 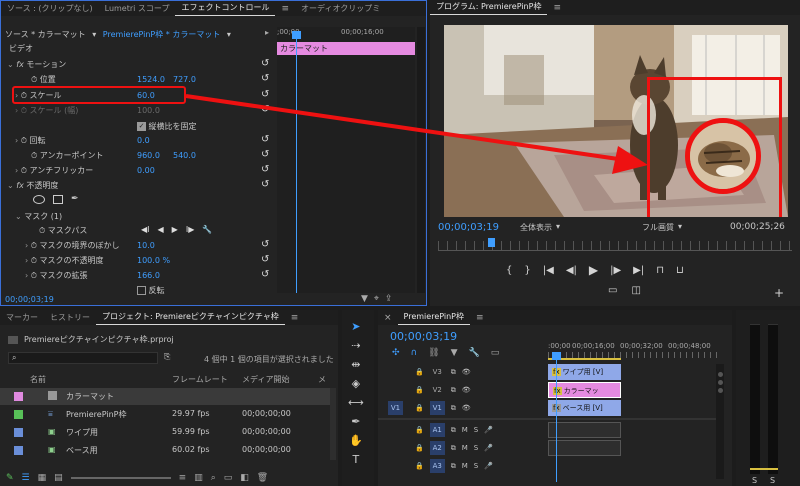 What do you see at coordinates (333, 424) in the screenshot?
I see `project-scrollbar` at bounding box center [333, 424].